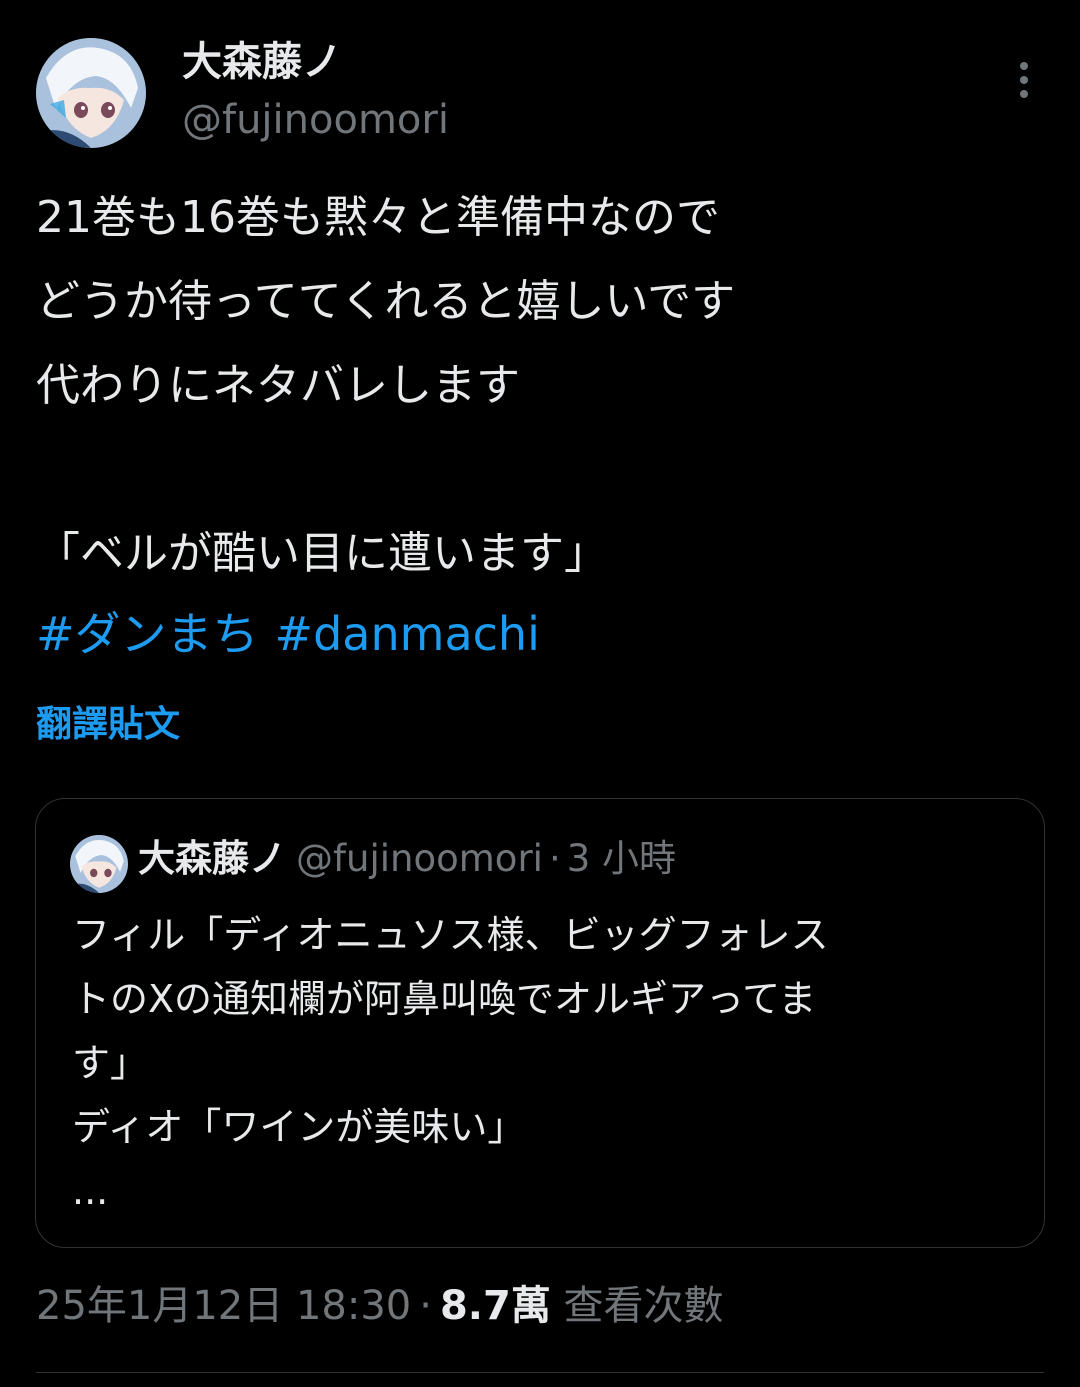  I want to click on post-text-line, so click(541, 470).